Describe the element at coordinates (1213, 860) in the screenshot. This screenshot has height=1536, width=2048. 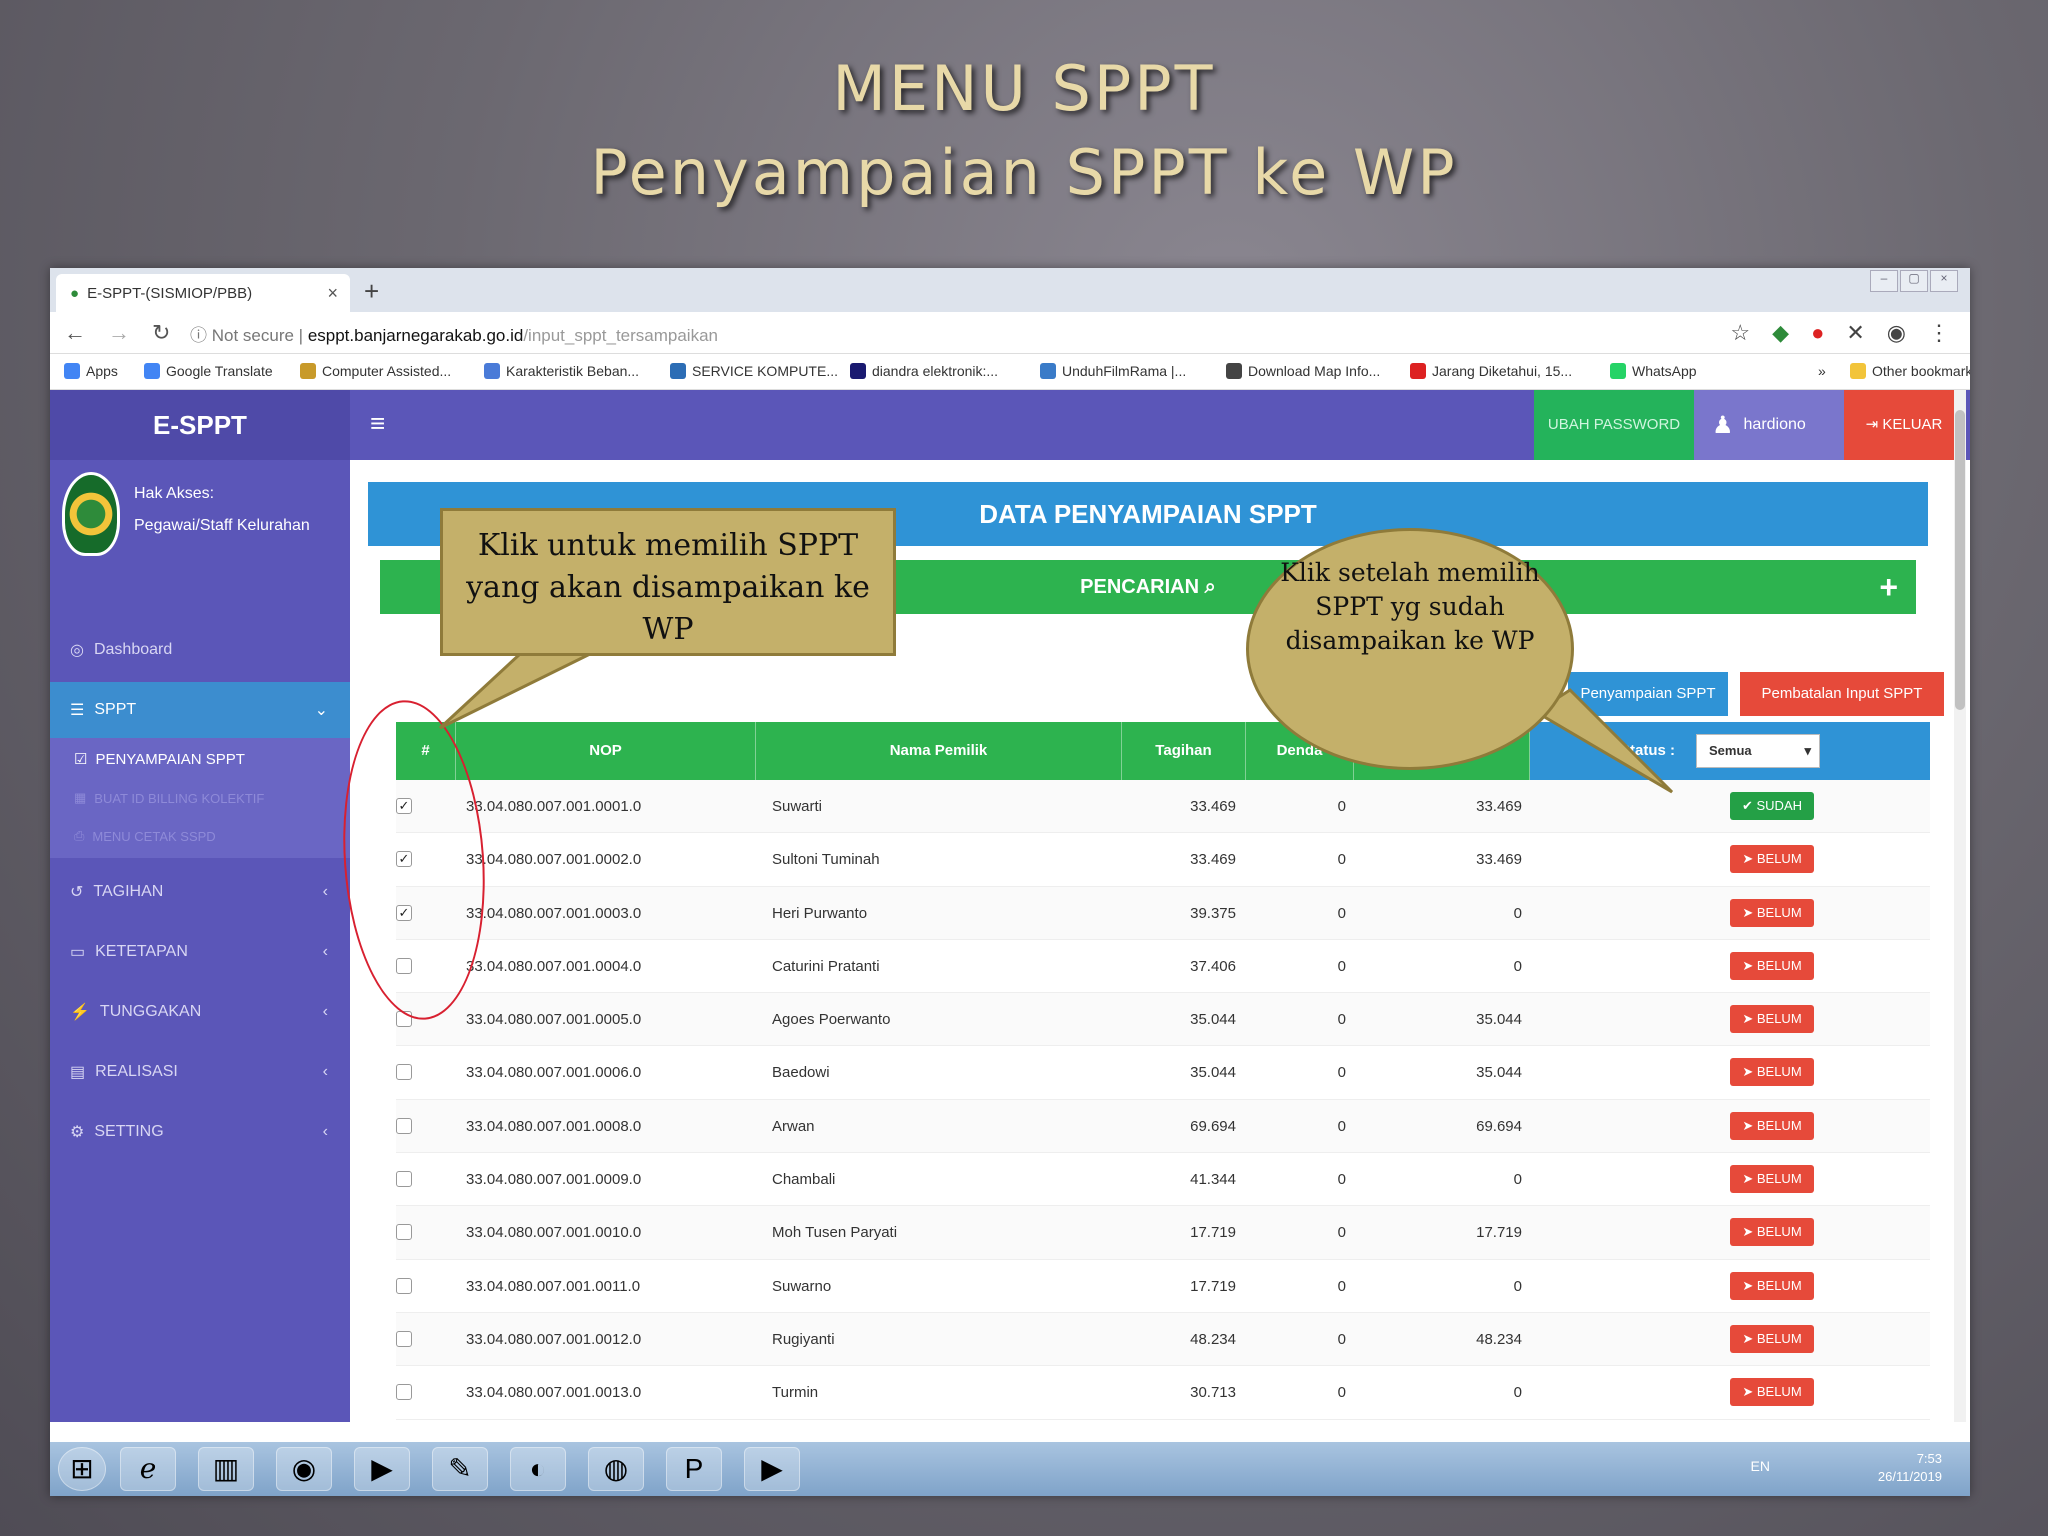
I see `cell-tagihan: 33.469` at that location.